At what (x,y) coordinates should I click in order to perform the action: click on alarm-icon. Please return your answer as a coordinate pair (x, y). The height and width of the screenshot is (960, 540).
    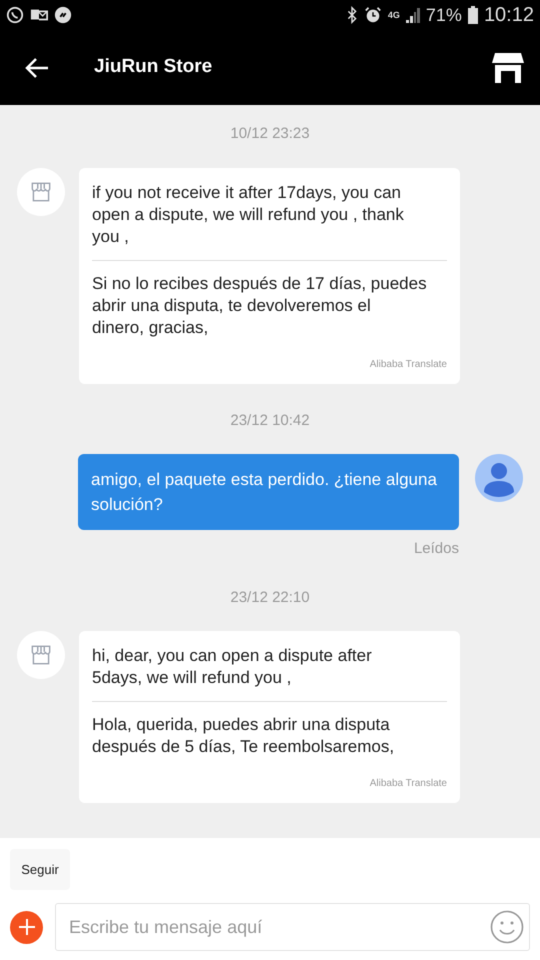
    Looking at the image, I should click on (373, 15).